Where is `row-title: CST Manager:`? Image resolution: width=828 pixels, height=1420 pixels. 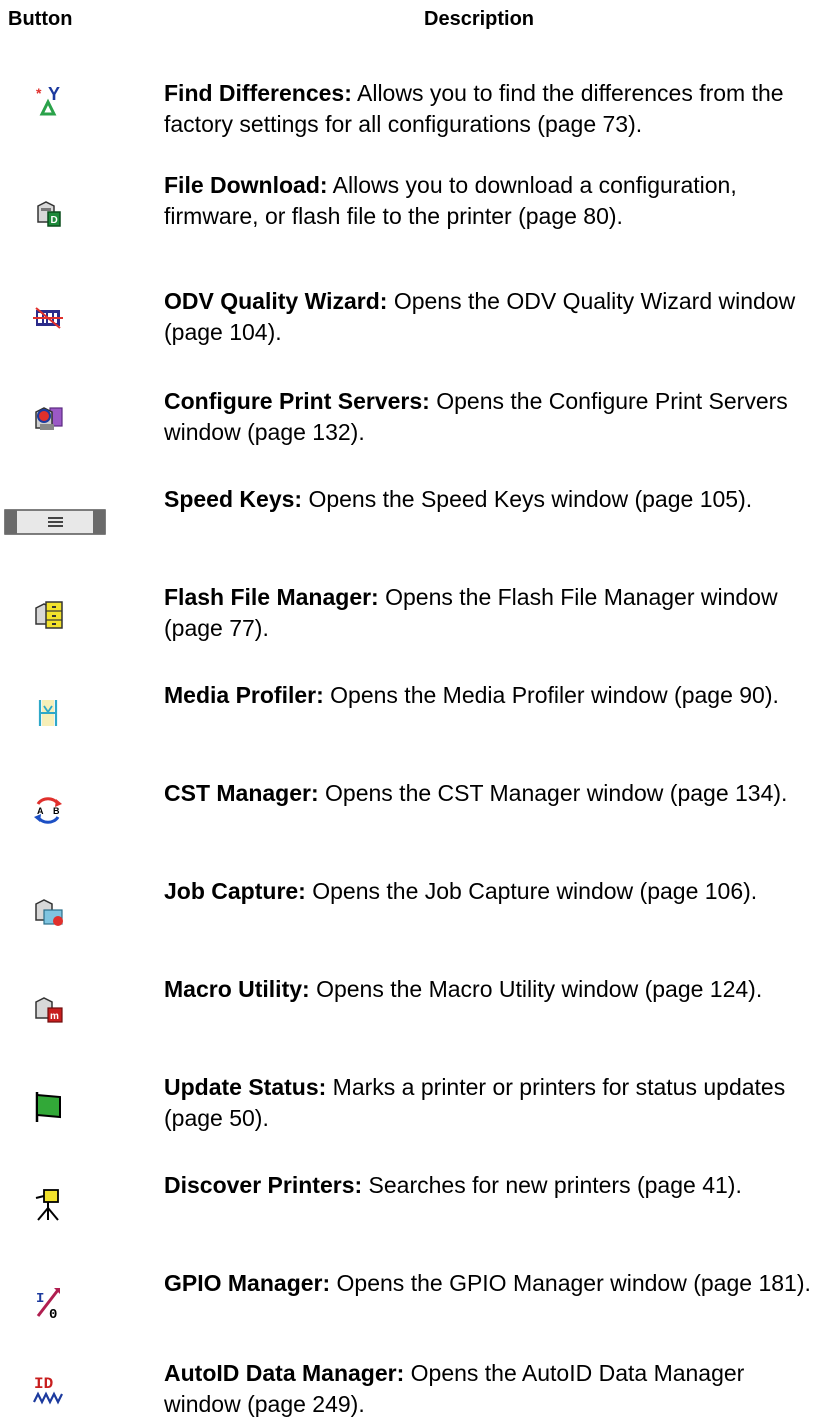
row-title: CST Manager: is located at coordinates (241, 793).